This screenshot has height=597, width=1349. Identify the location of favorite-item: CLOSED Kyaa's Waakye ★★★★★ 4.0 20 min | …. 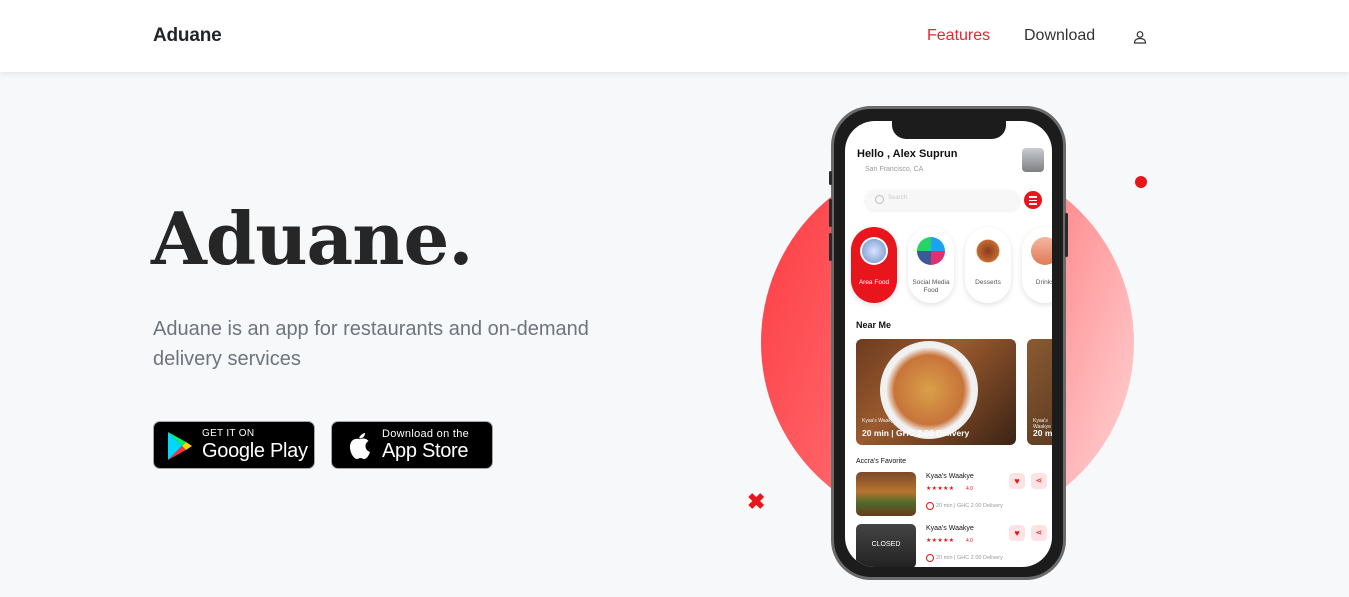
(951, 545).